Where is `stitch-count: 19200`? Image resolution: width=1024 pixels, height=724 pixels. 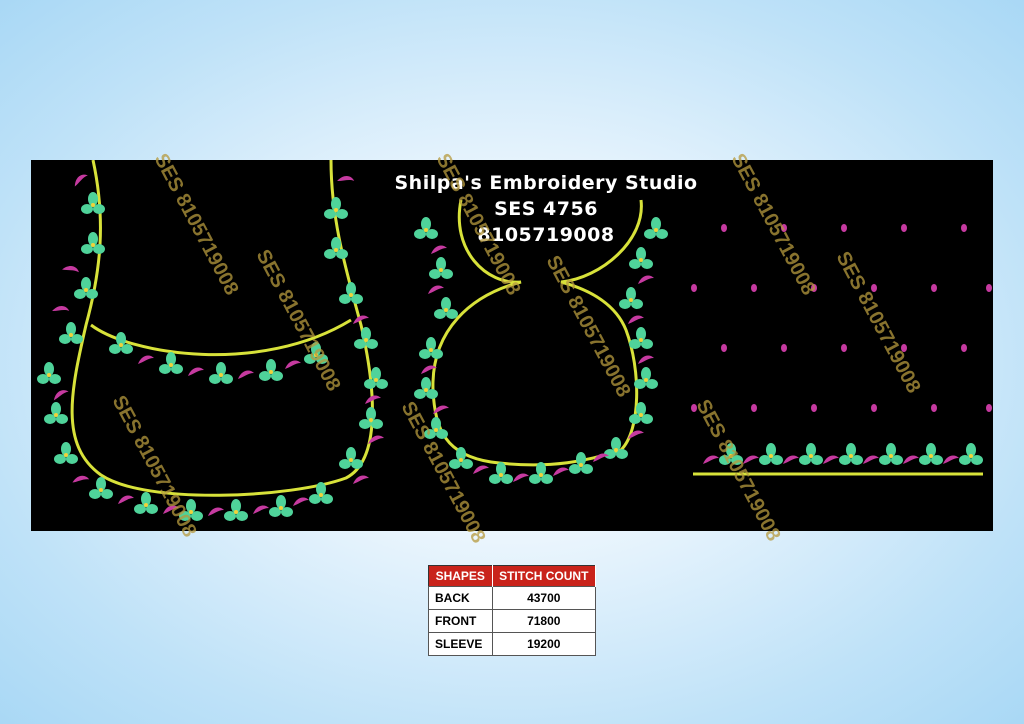 stitch-count: 19200 is located at coordinates (544, 644).